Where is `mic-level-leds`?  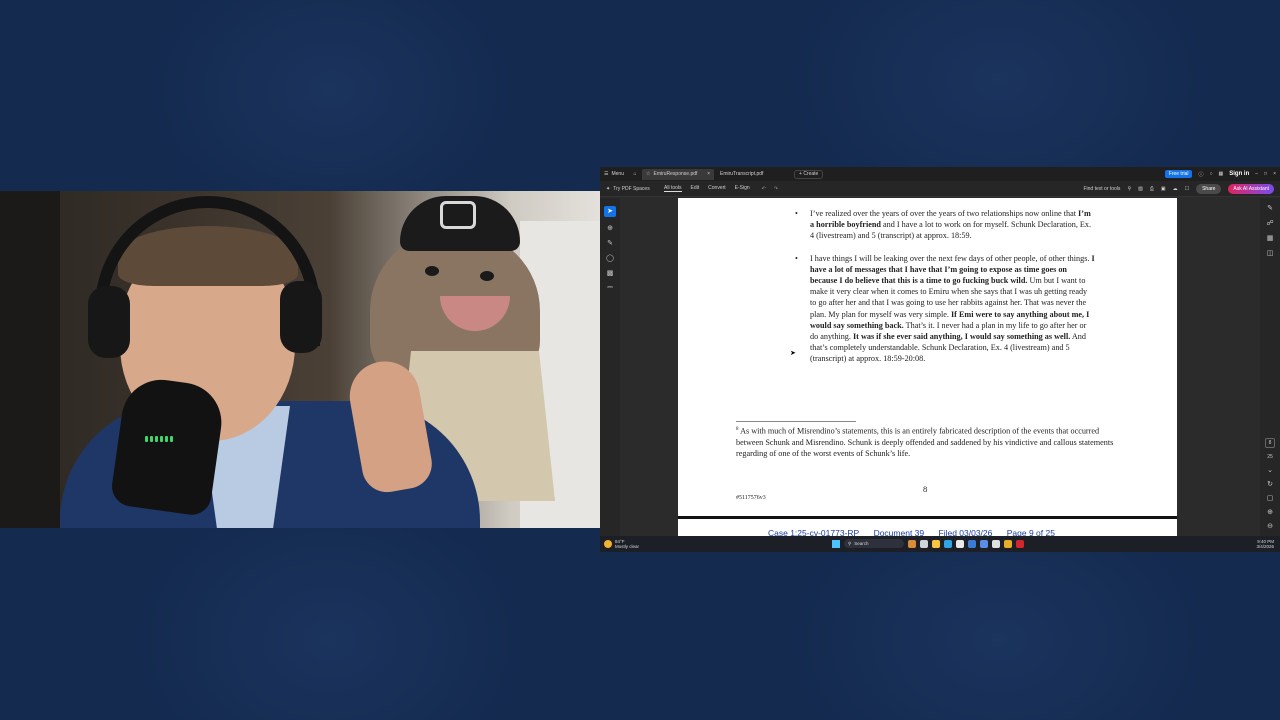
mic-level-leds is located at coordinates (160, 435).